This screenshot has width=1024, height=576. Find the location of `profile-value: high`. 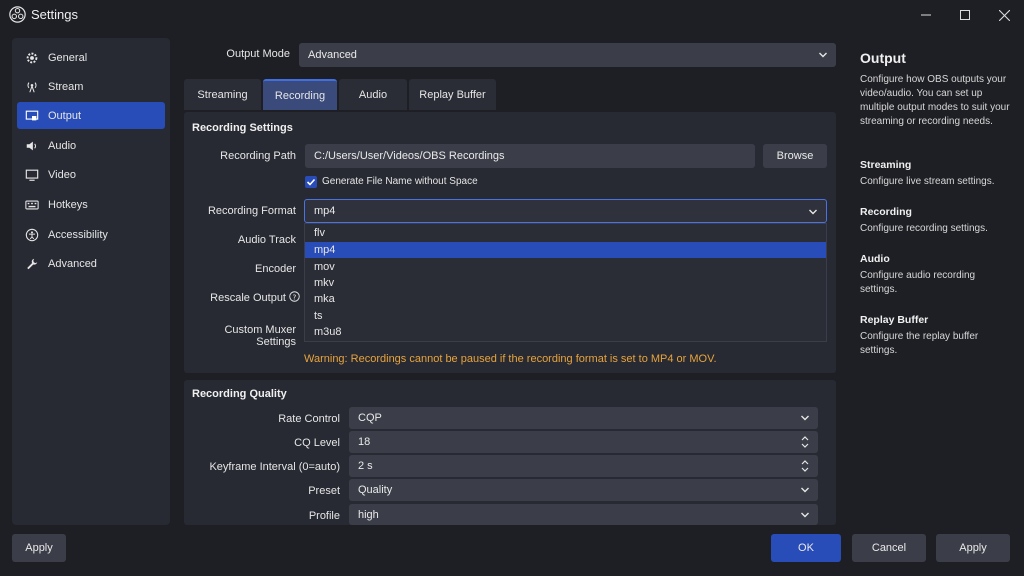

profile-value: high is located at coordinates (368, 514).